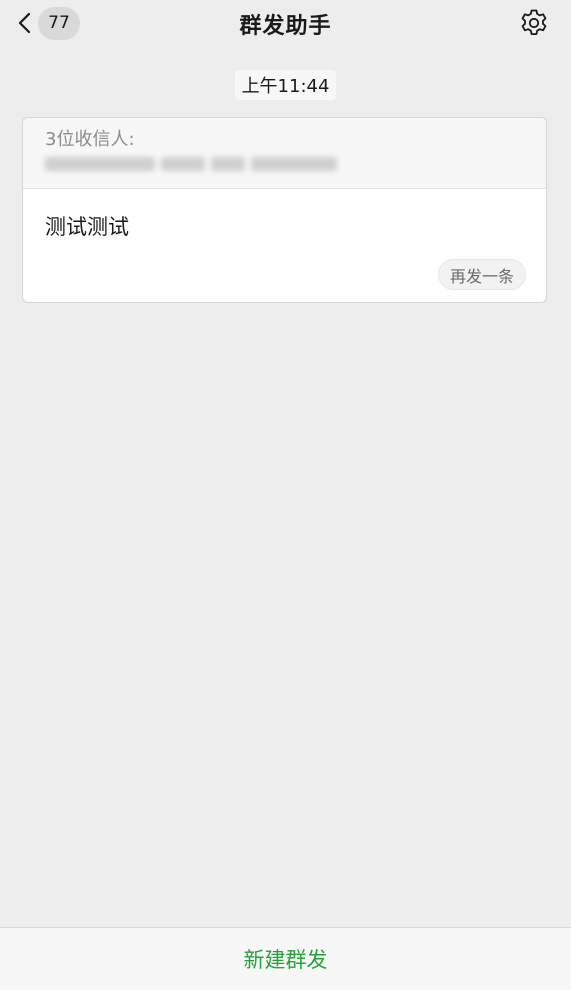  I want to click on nav-bar: 77 群发助手, so click(285, 23).